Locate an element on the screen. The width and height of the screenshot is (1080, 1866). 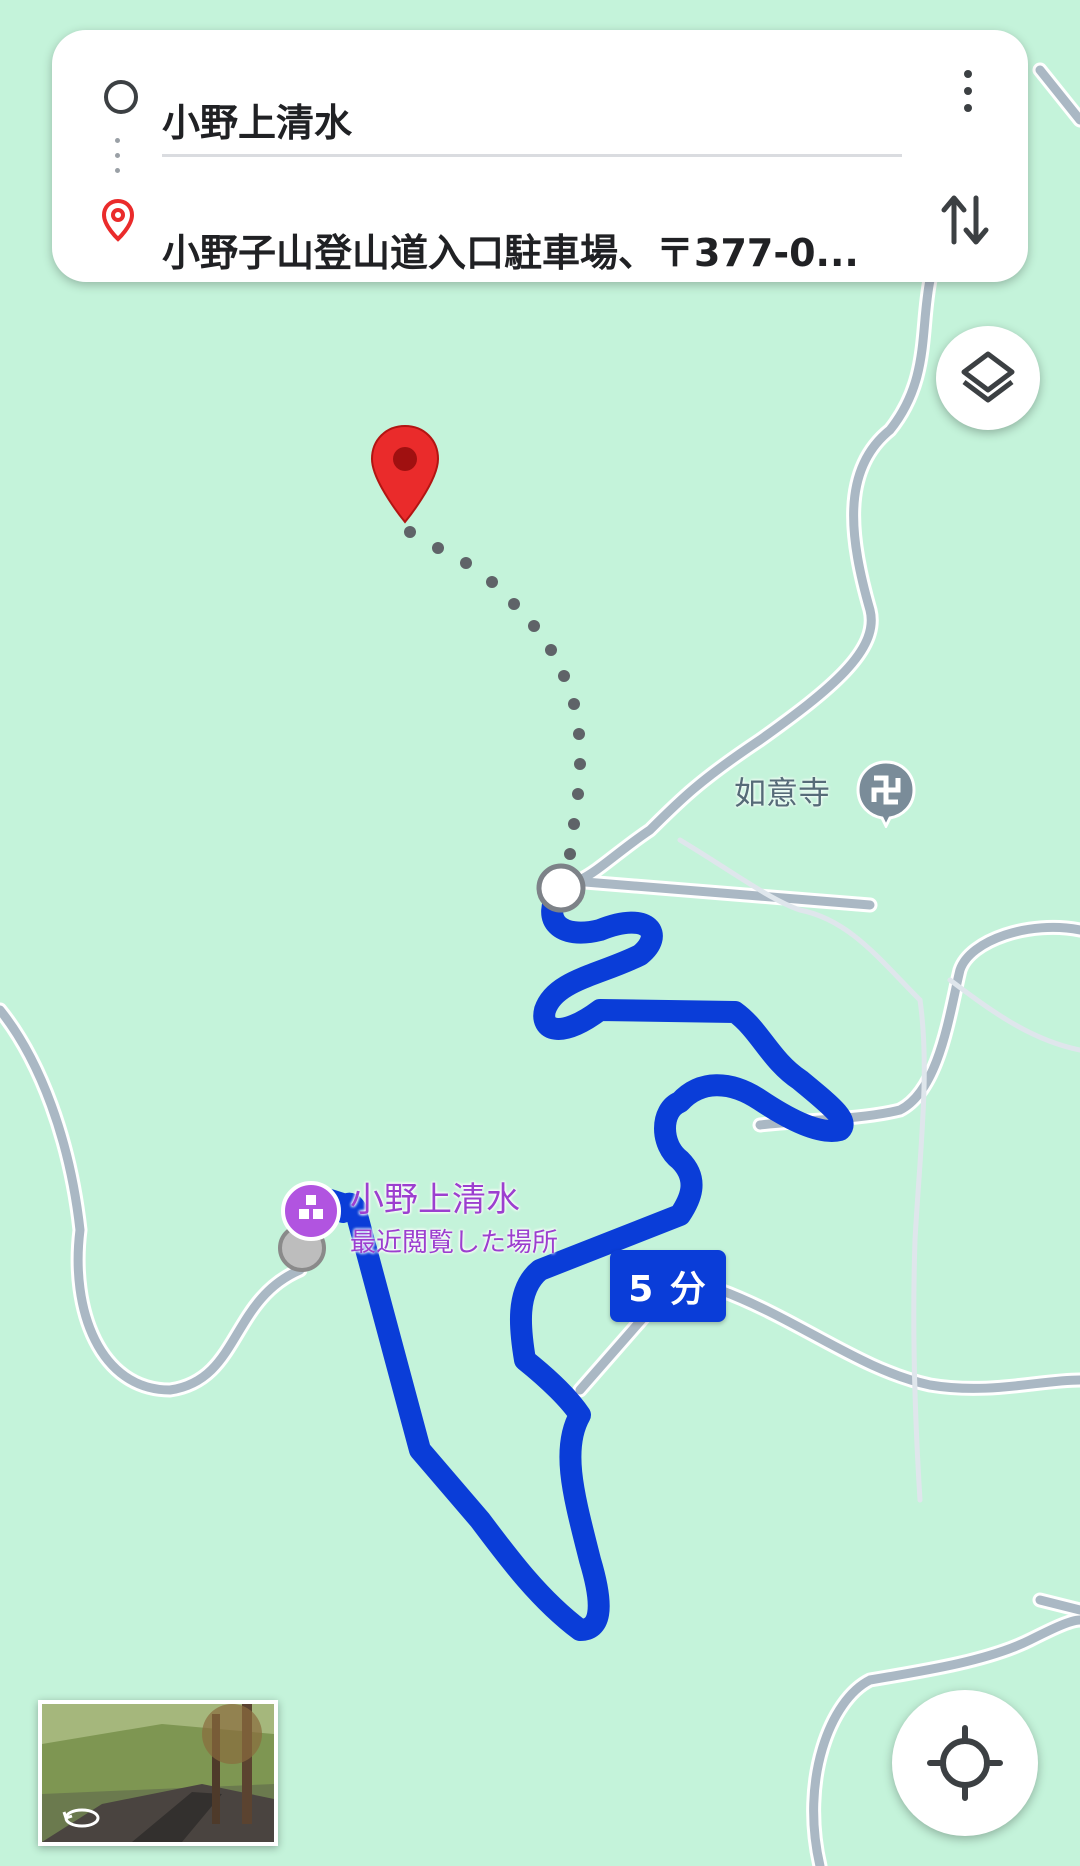
poi-name-label: 小野上清水 is located at coordinates (435, 1196).